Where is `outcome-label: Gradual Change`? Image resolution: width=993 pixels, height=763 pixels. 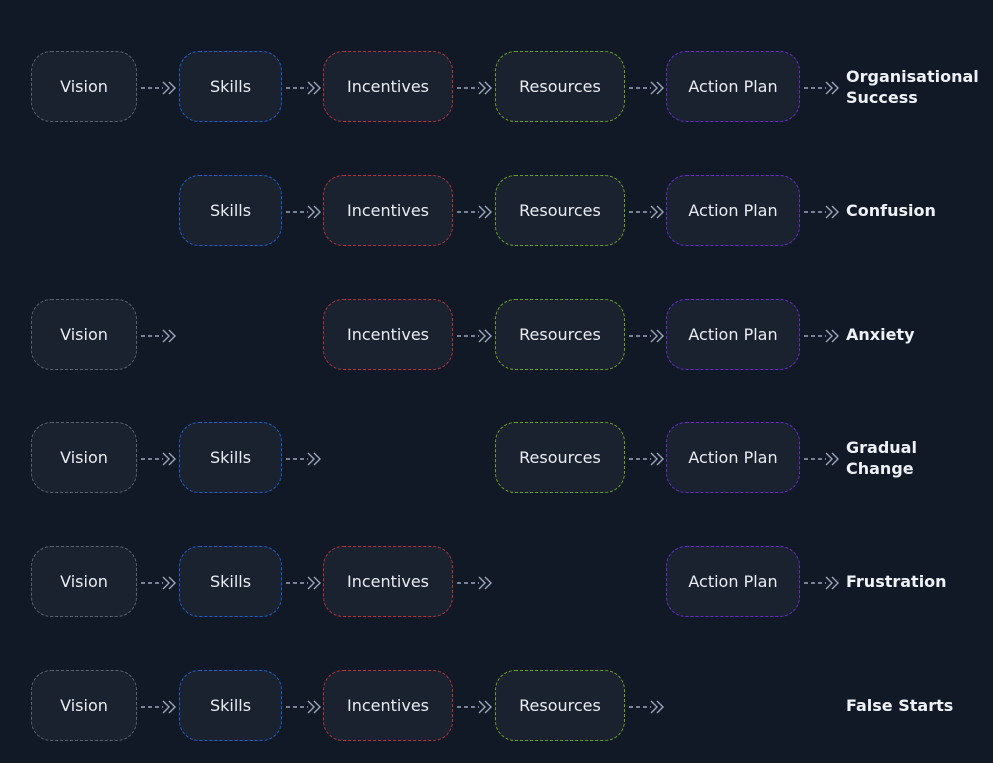 outcome-label: Gradual Change is located at coordinates (881, 457).